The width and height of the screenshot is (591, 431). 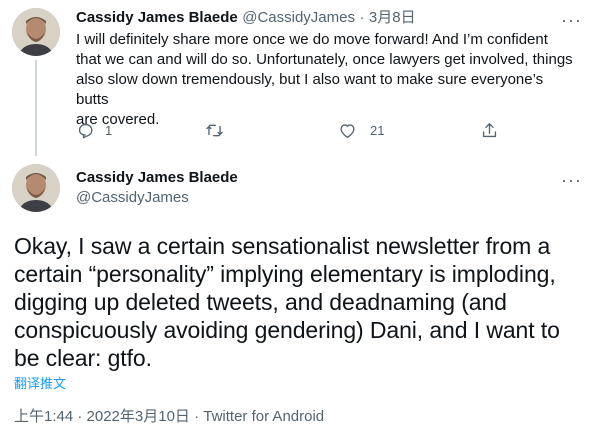 What do you see at coordinates (571, 180) in the screenshot?
I see `main-more-icon: ···` at bounding box center [571, 180].